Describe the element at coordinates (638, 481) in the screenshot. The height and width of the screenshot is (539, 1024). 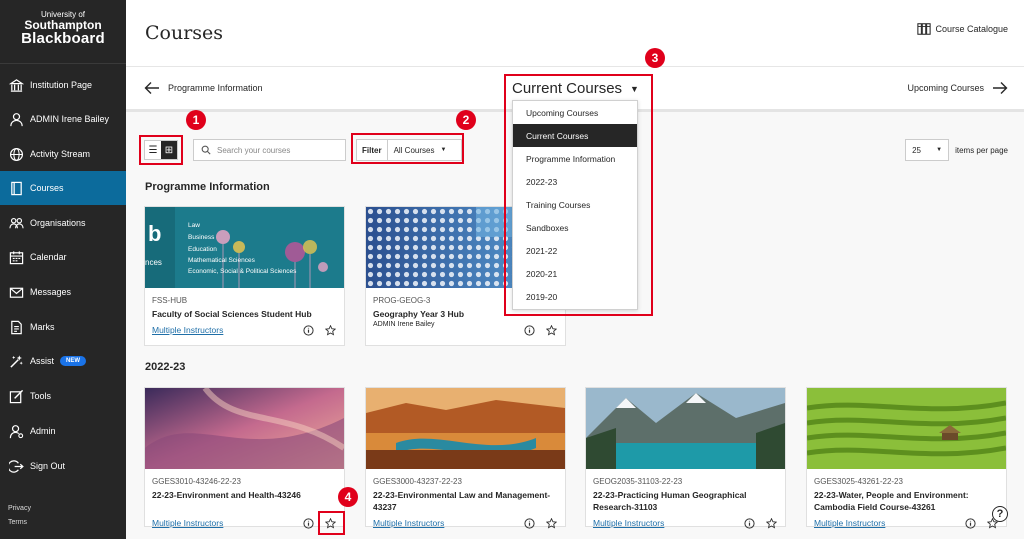
I see `course-code: GEOG2035-31103-22-23` at that location.